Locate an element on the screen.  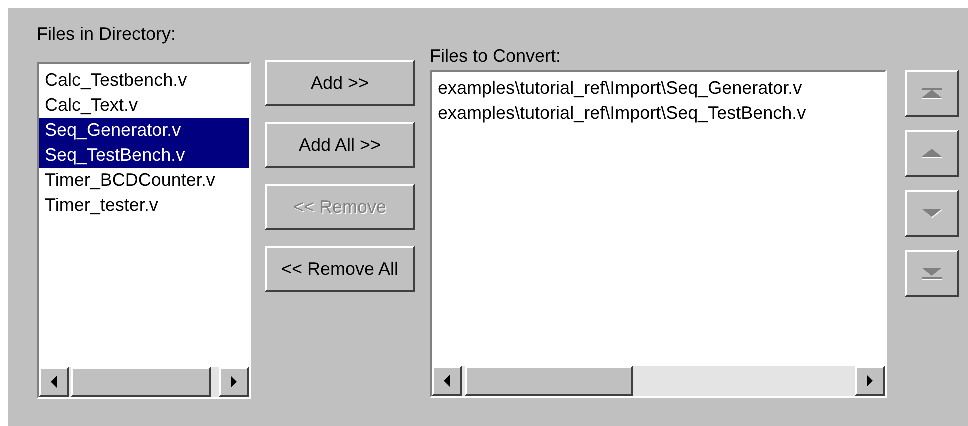
move-top-icon is located at coordinates (932, 93).